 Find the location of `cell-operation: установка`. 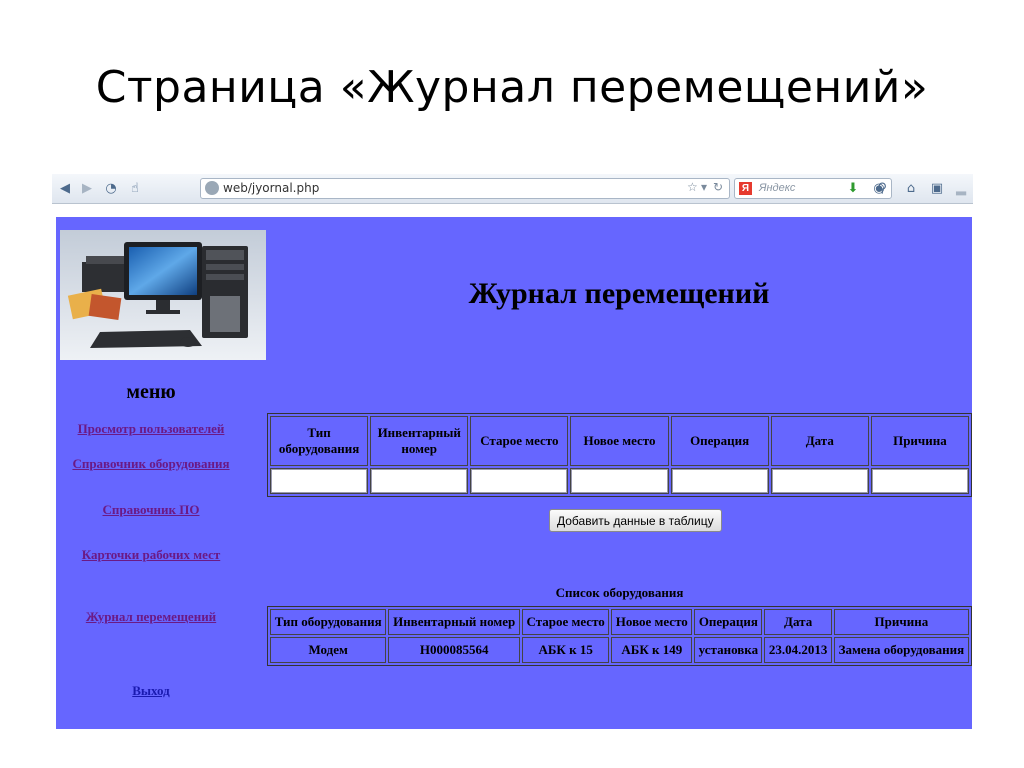

cell-operation: установка is located at coordinates (728, 650).